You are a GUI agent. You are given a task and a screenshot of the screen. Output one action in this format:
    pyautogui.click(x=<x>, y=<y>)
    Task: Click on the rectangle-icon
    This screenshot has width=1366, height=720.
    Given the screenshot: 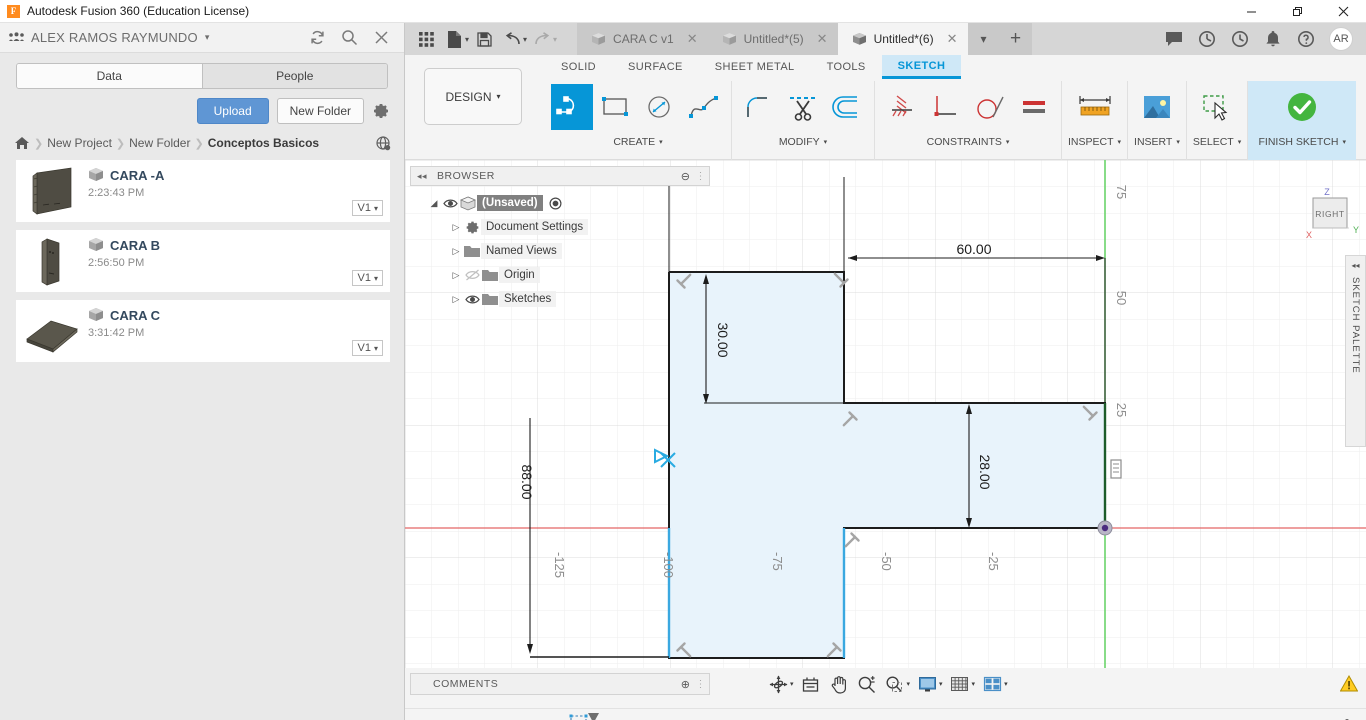 What is the action you would take?
    pyautogui.click(x=616, y=107)
    